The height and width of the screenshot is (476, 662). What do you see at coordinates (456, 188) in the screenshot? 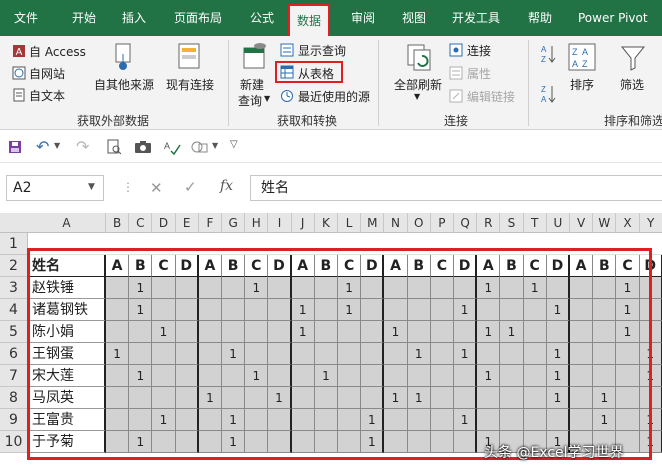
I see `formula-input: 姓名` at bounding box center [456, 188].